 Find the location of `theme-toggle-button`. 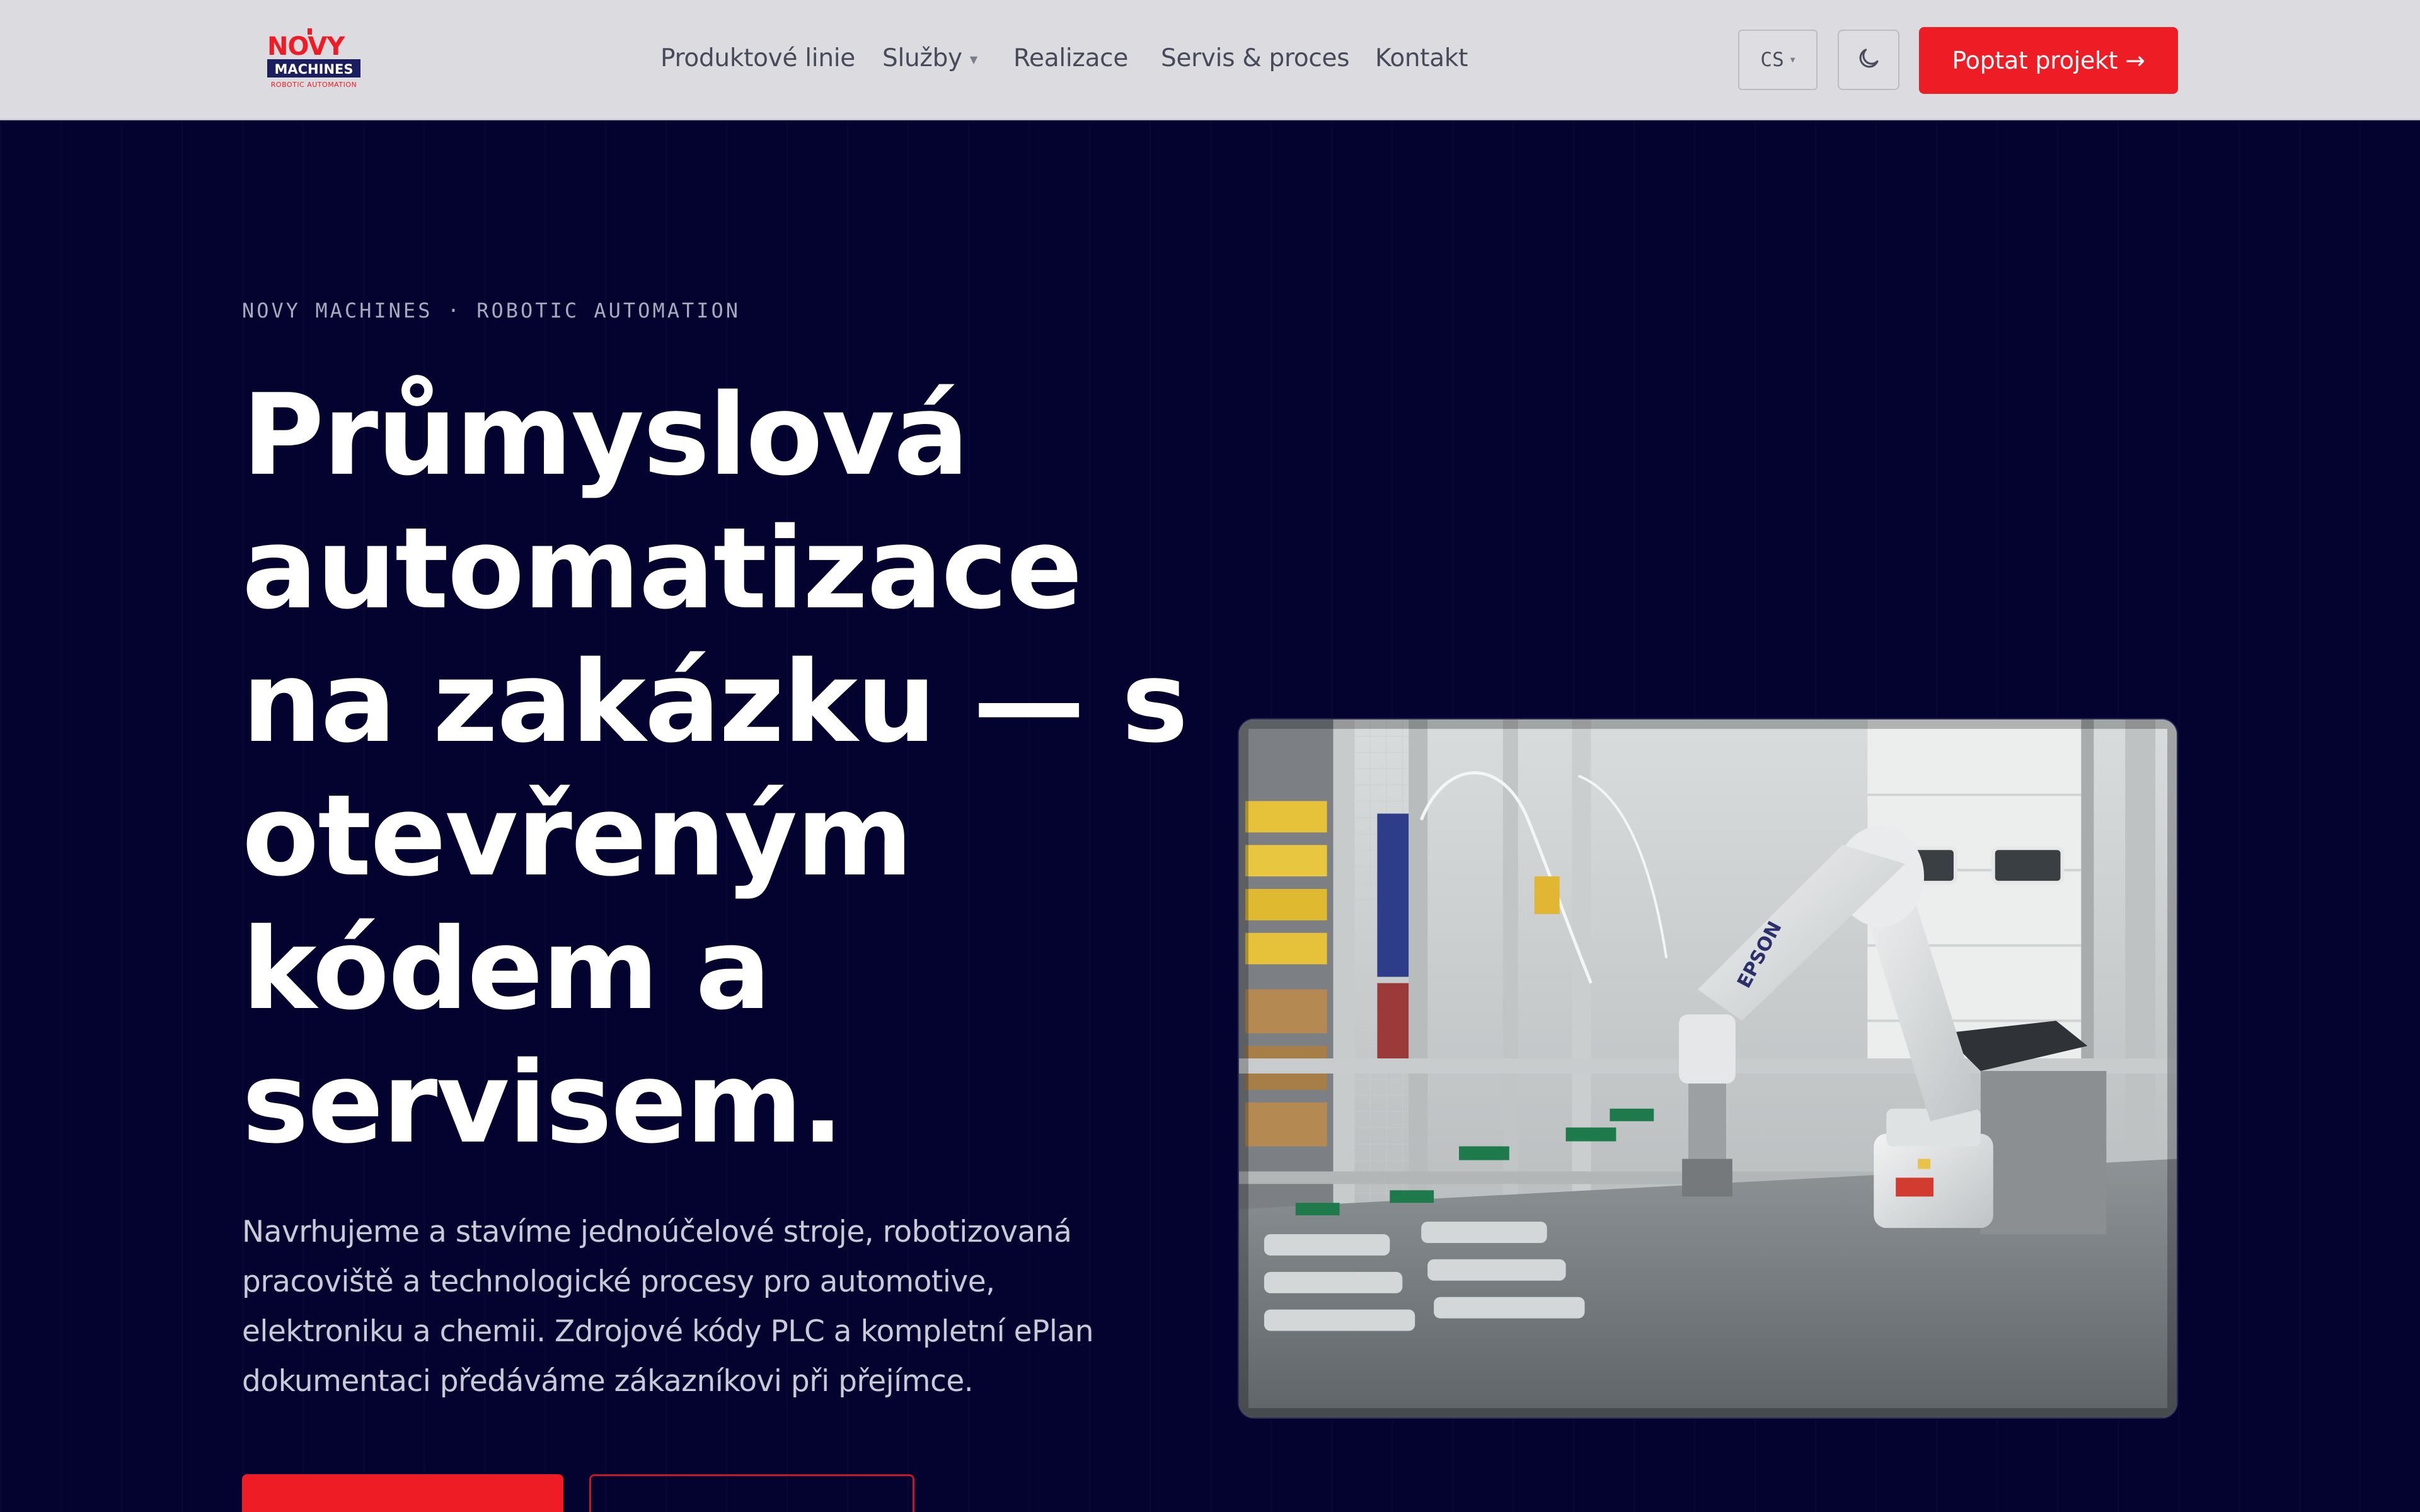

theme-toggle-button is located at coordinates (1869, 60).